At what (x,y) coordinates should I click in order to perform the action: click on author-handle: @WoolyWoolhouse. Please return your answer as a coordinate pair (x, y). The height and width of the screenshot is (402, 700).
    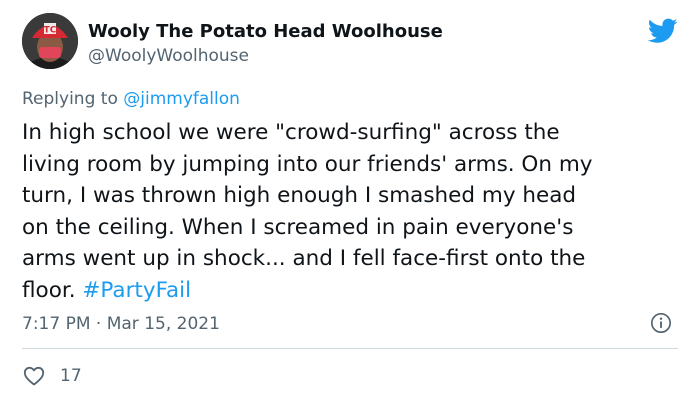
    Looking at the image, I should click on (168, 56).